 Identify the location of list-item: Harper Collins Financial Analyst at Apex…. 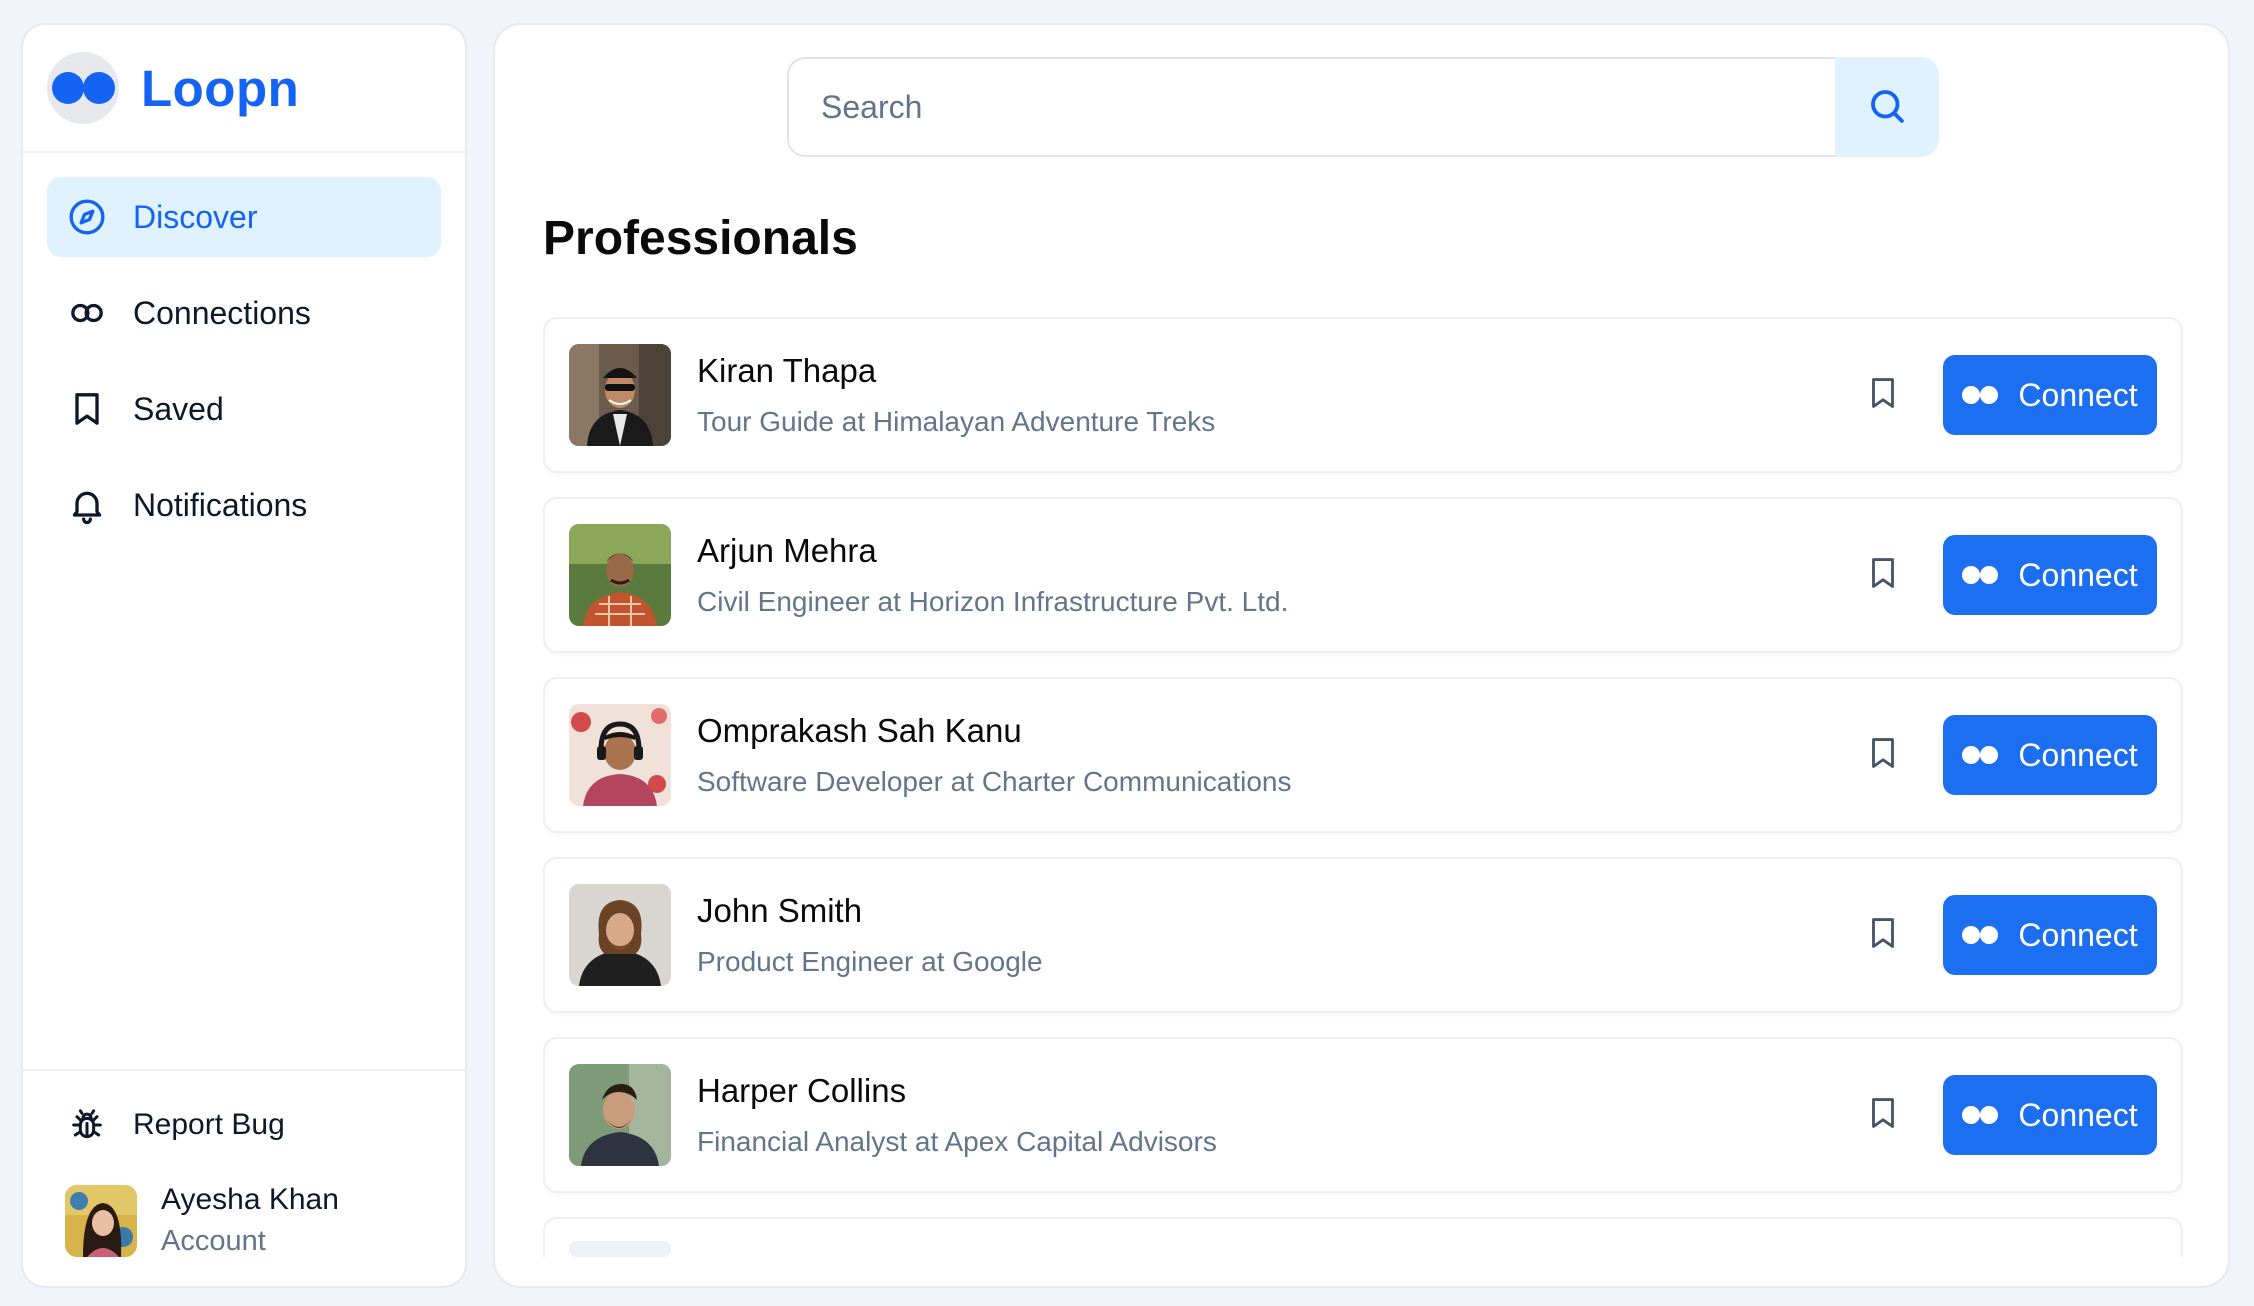
(1363, 1115).